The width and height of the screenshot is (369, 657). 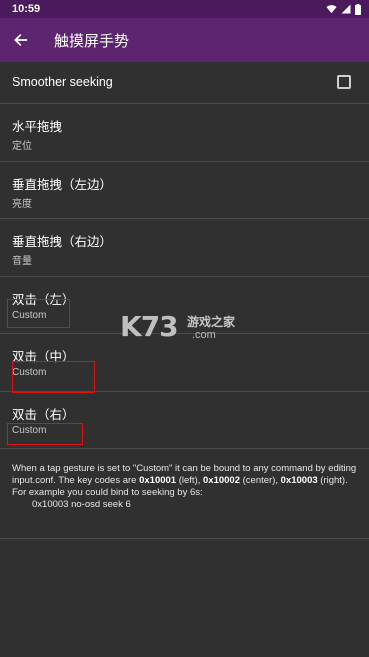 I want to click on setting-value: 亮度, so click(x=22, y=204).